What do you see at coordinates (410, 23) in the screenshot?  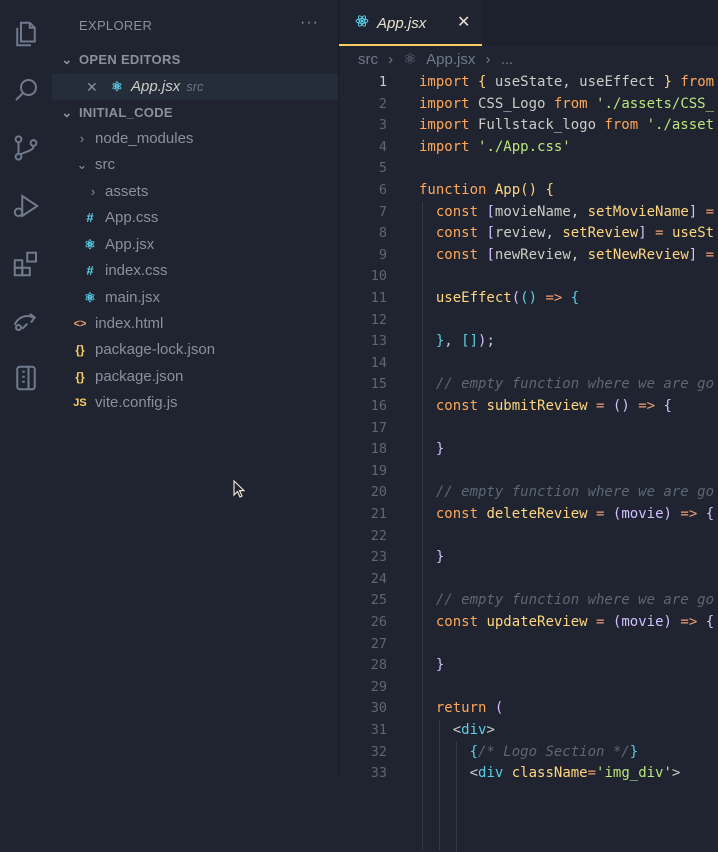 I see `tab-app-jsx: App.jsx ✕` at bounding box center [410, 23].